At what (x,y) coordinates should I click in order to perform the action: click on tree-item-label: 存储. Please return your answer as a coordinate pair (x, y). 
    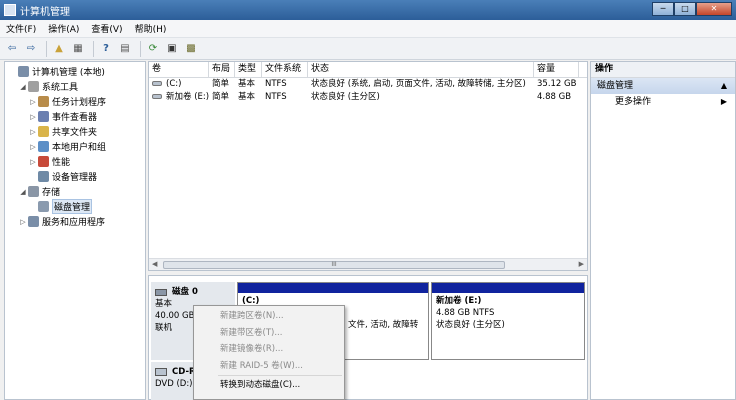
    Looking at the image, I should click on (51, 193).